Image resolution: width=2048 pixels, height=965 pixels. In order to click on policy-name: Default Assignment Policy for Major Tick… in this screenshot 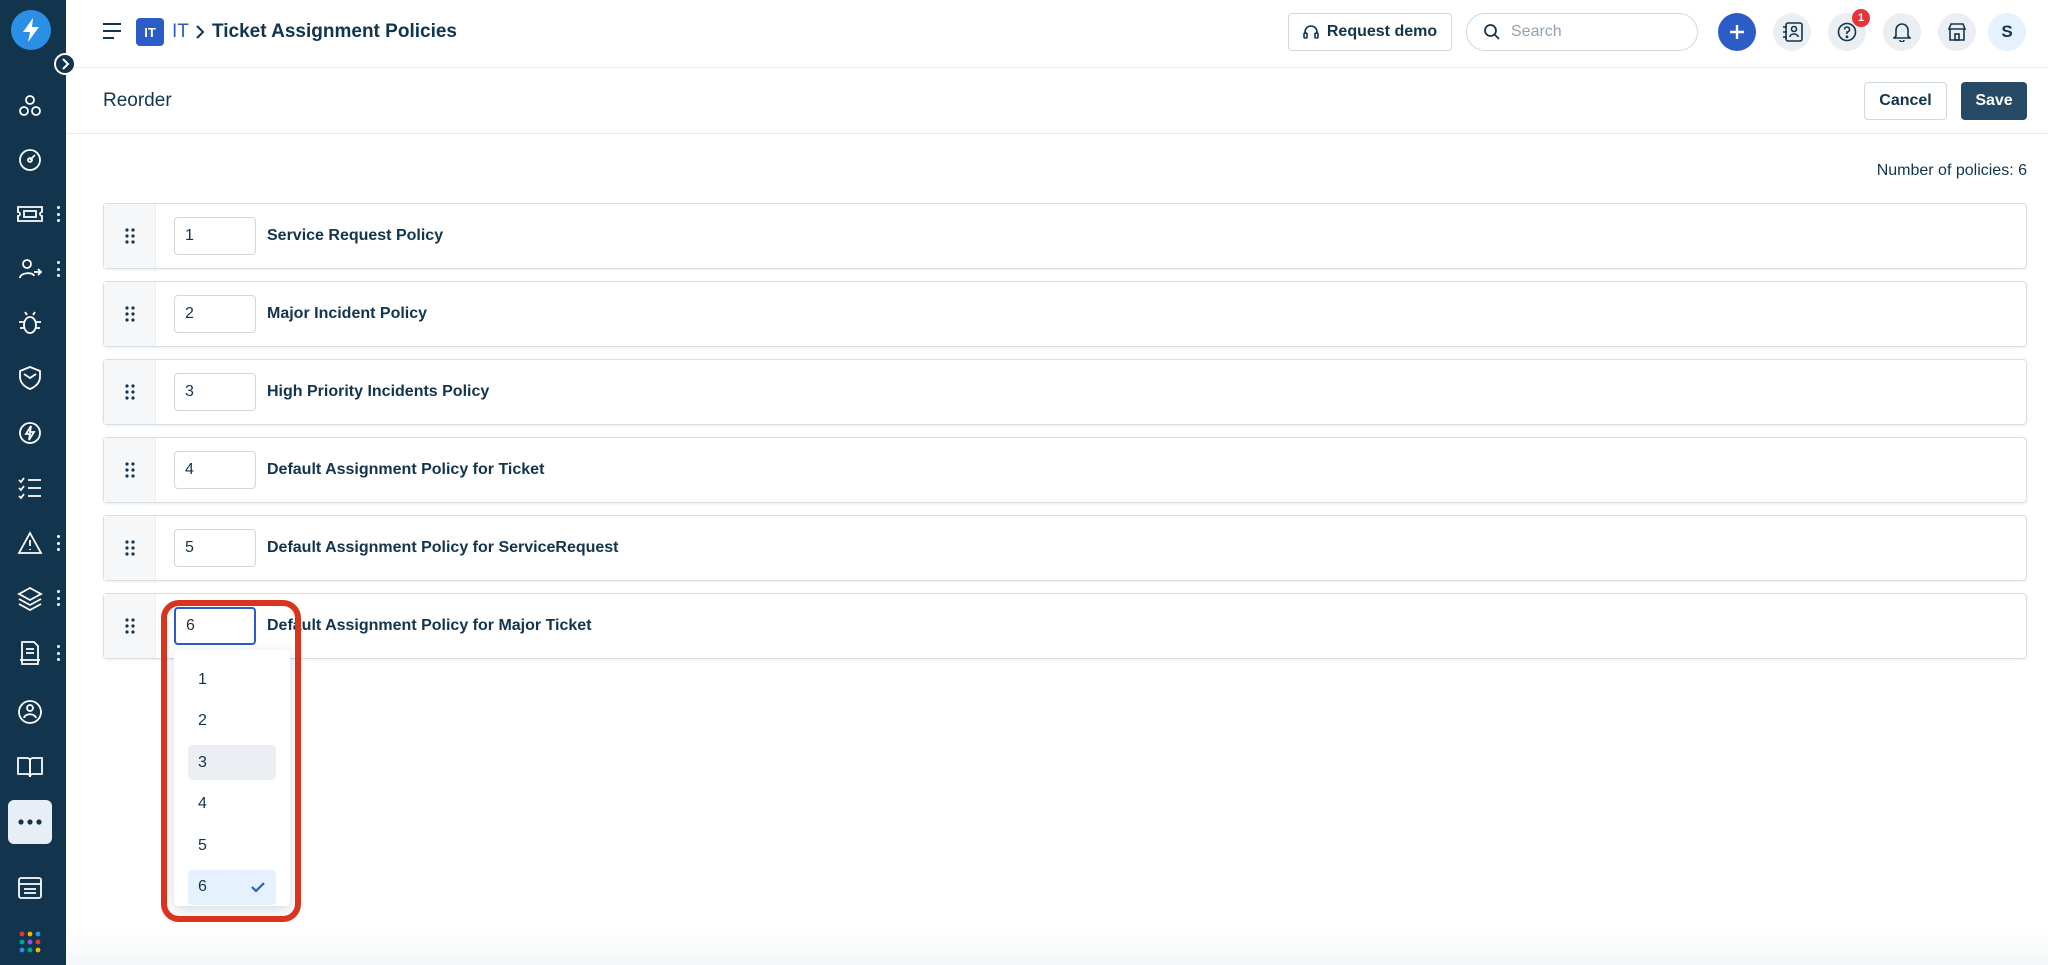, I will do `click(429, 625)`.